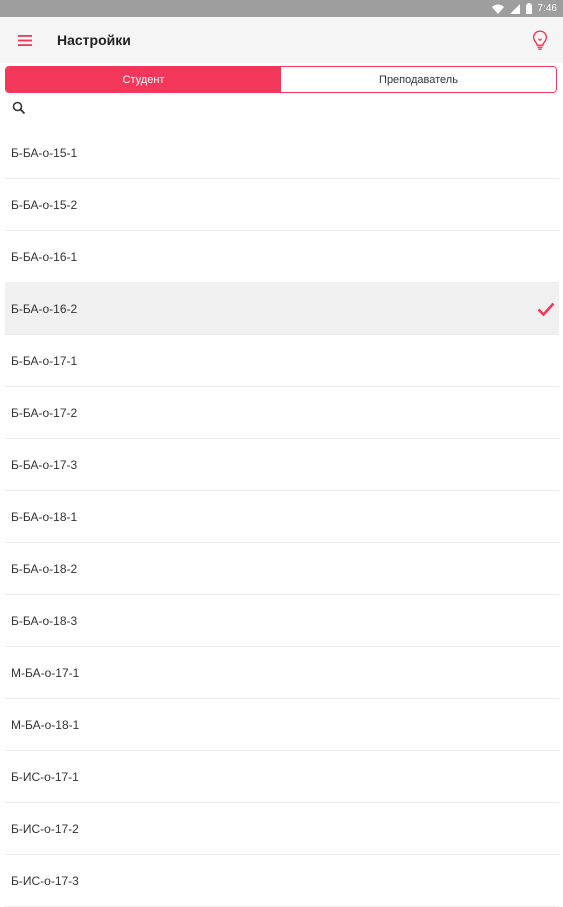 The height and width of the screenshot is (907, 563). I want to click on list-item-label: Б-БА-о-15-2, so click(44, 204).